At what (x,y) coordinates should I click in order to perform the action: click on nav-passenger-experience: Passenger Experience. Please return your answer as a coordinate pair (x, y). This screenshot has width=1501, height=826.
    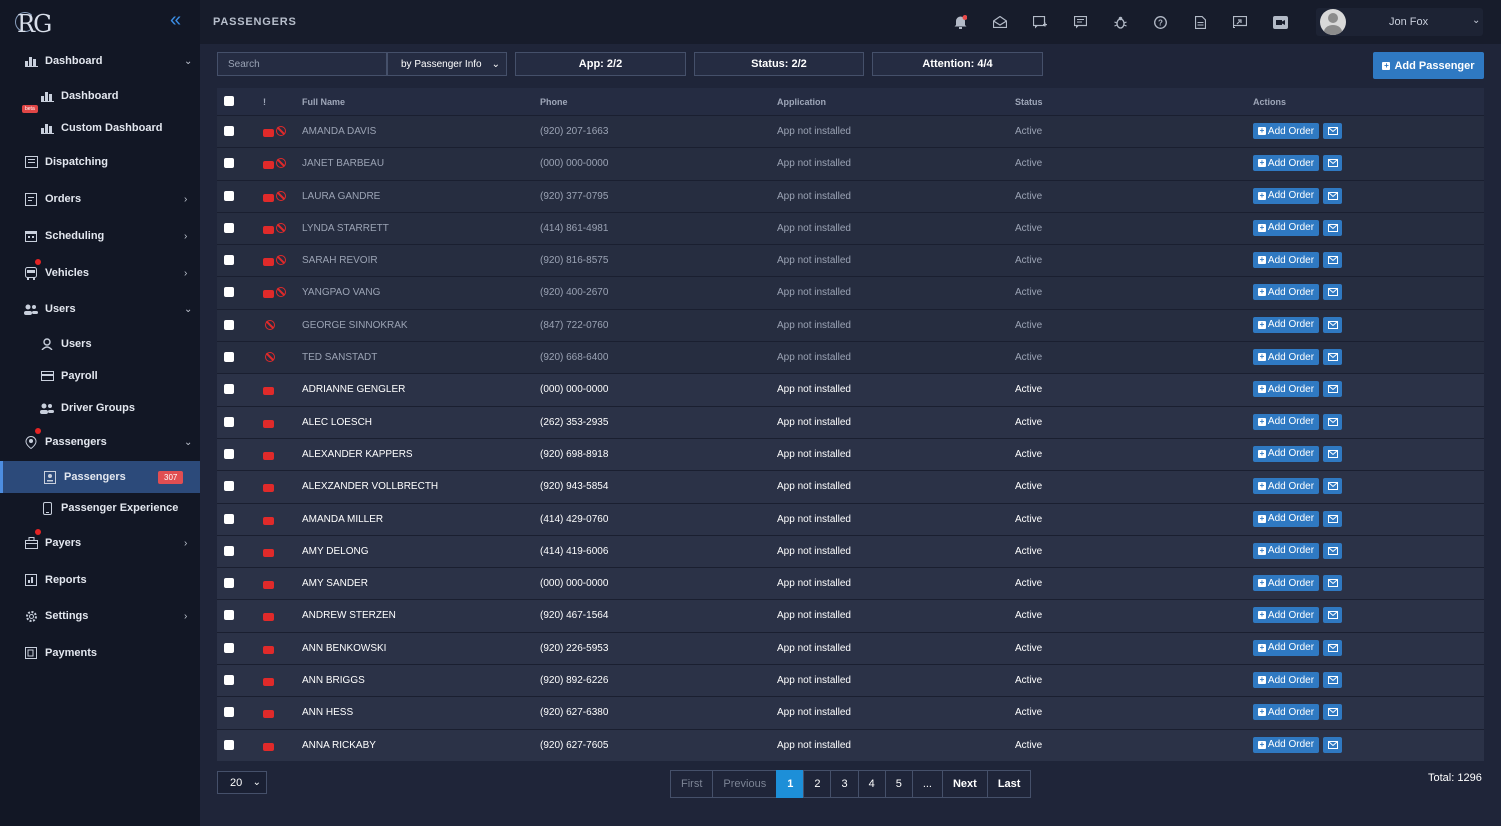
    Looking at the image, I should click on (100, 508).